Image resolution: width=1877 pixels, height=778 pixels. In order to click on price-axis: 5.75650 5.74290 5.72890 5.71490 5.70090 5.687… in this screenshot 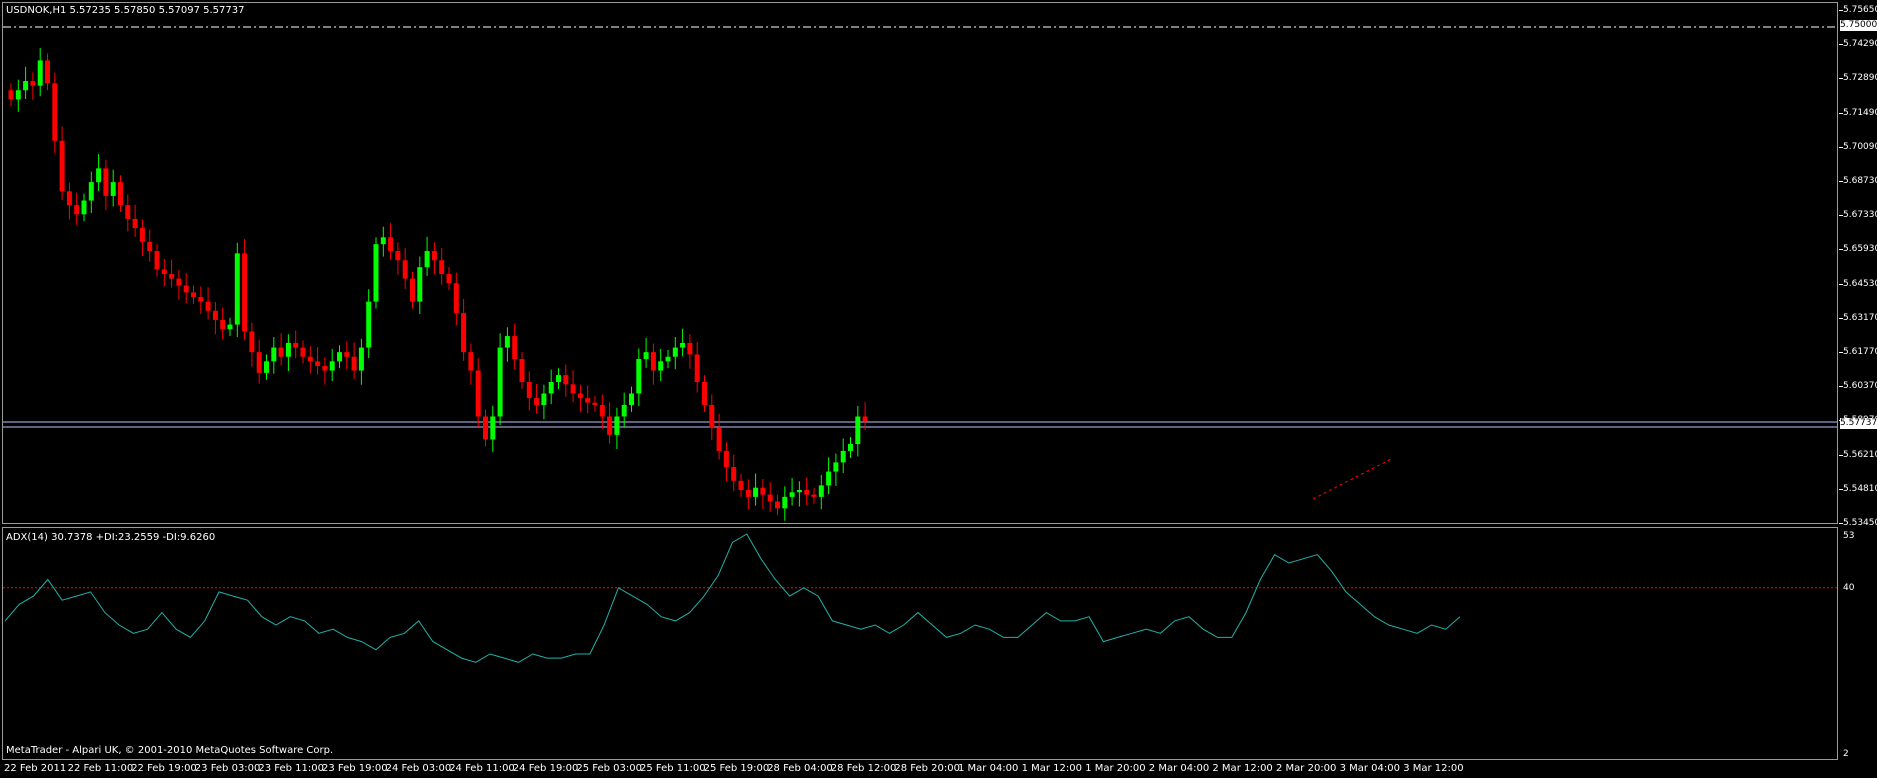, I will do `click(1858, 389)`.